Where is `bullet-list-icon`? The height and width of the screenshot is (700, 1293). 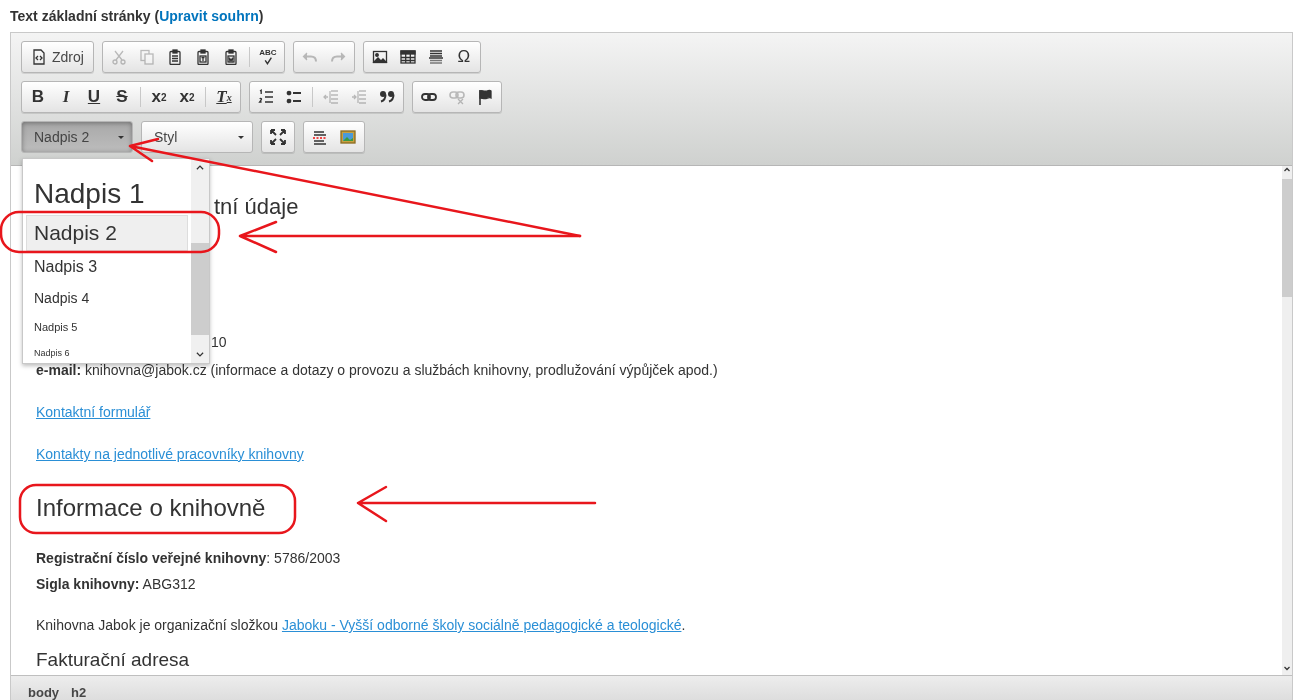
bullet-list-icon is located at coordinates (294, 97).